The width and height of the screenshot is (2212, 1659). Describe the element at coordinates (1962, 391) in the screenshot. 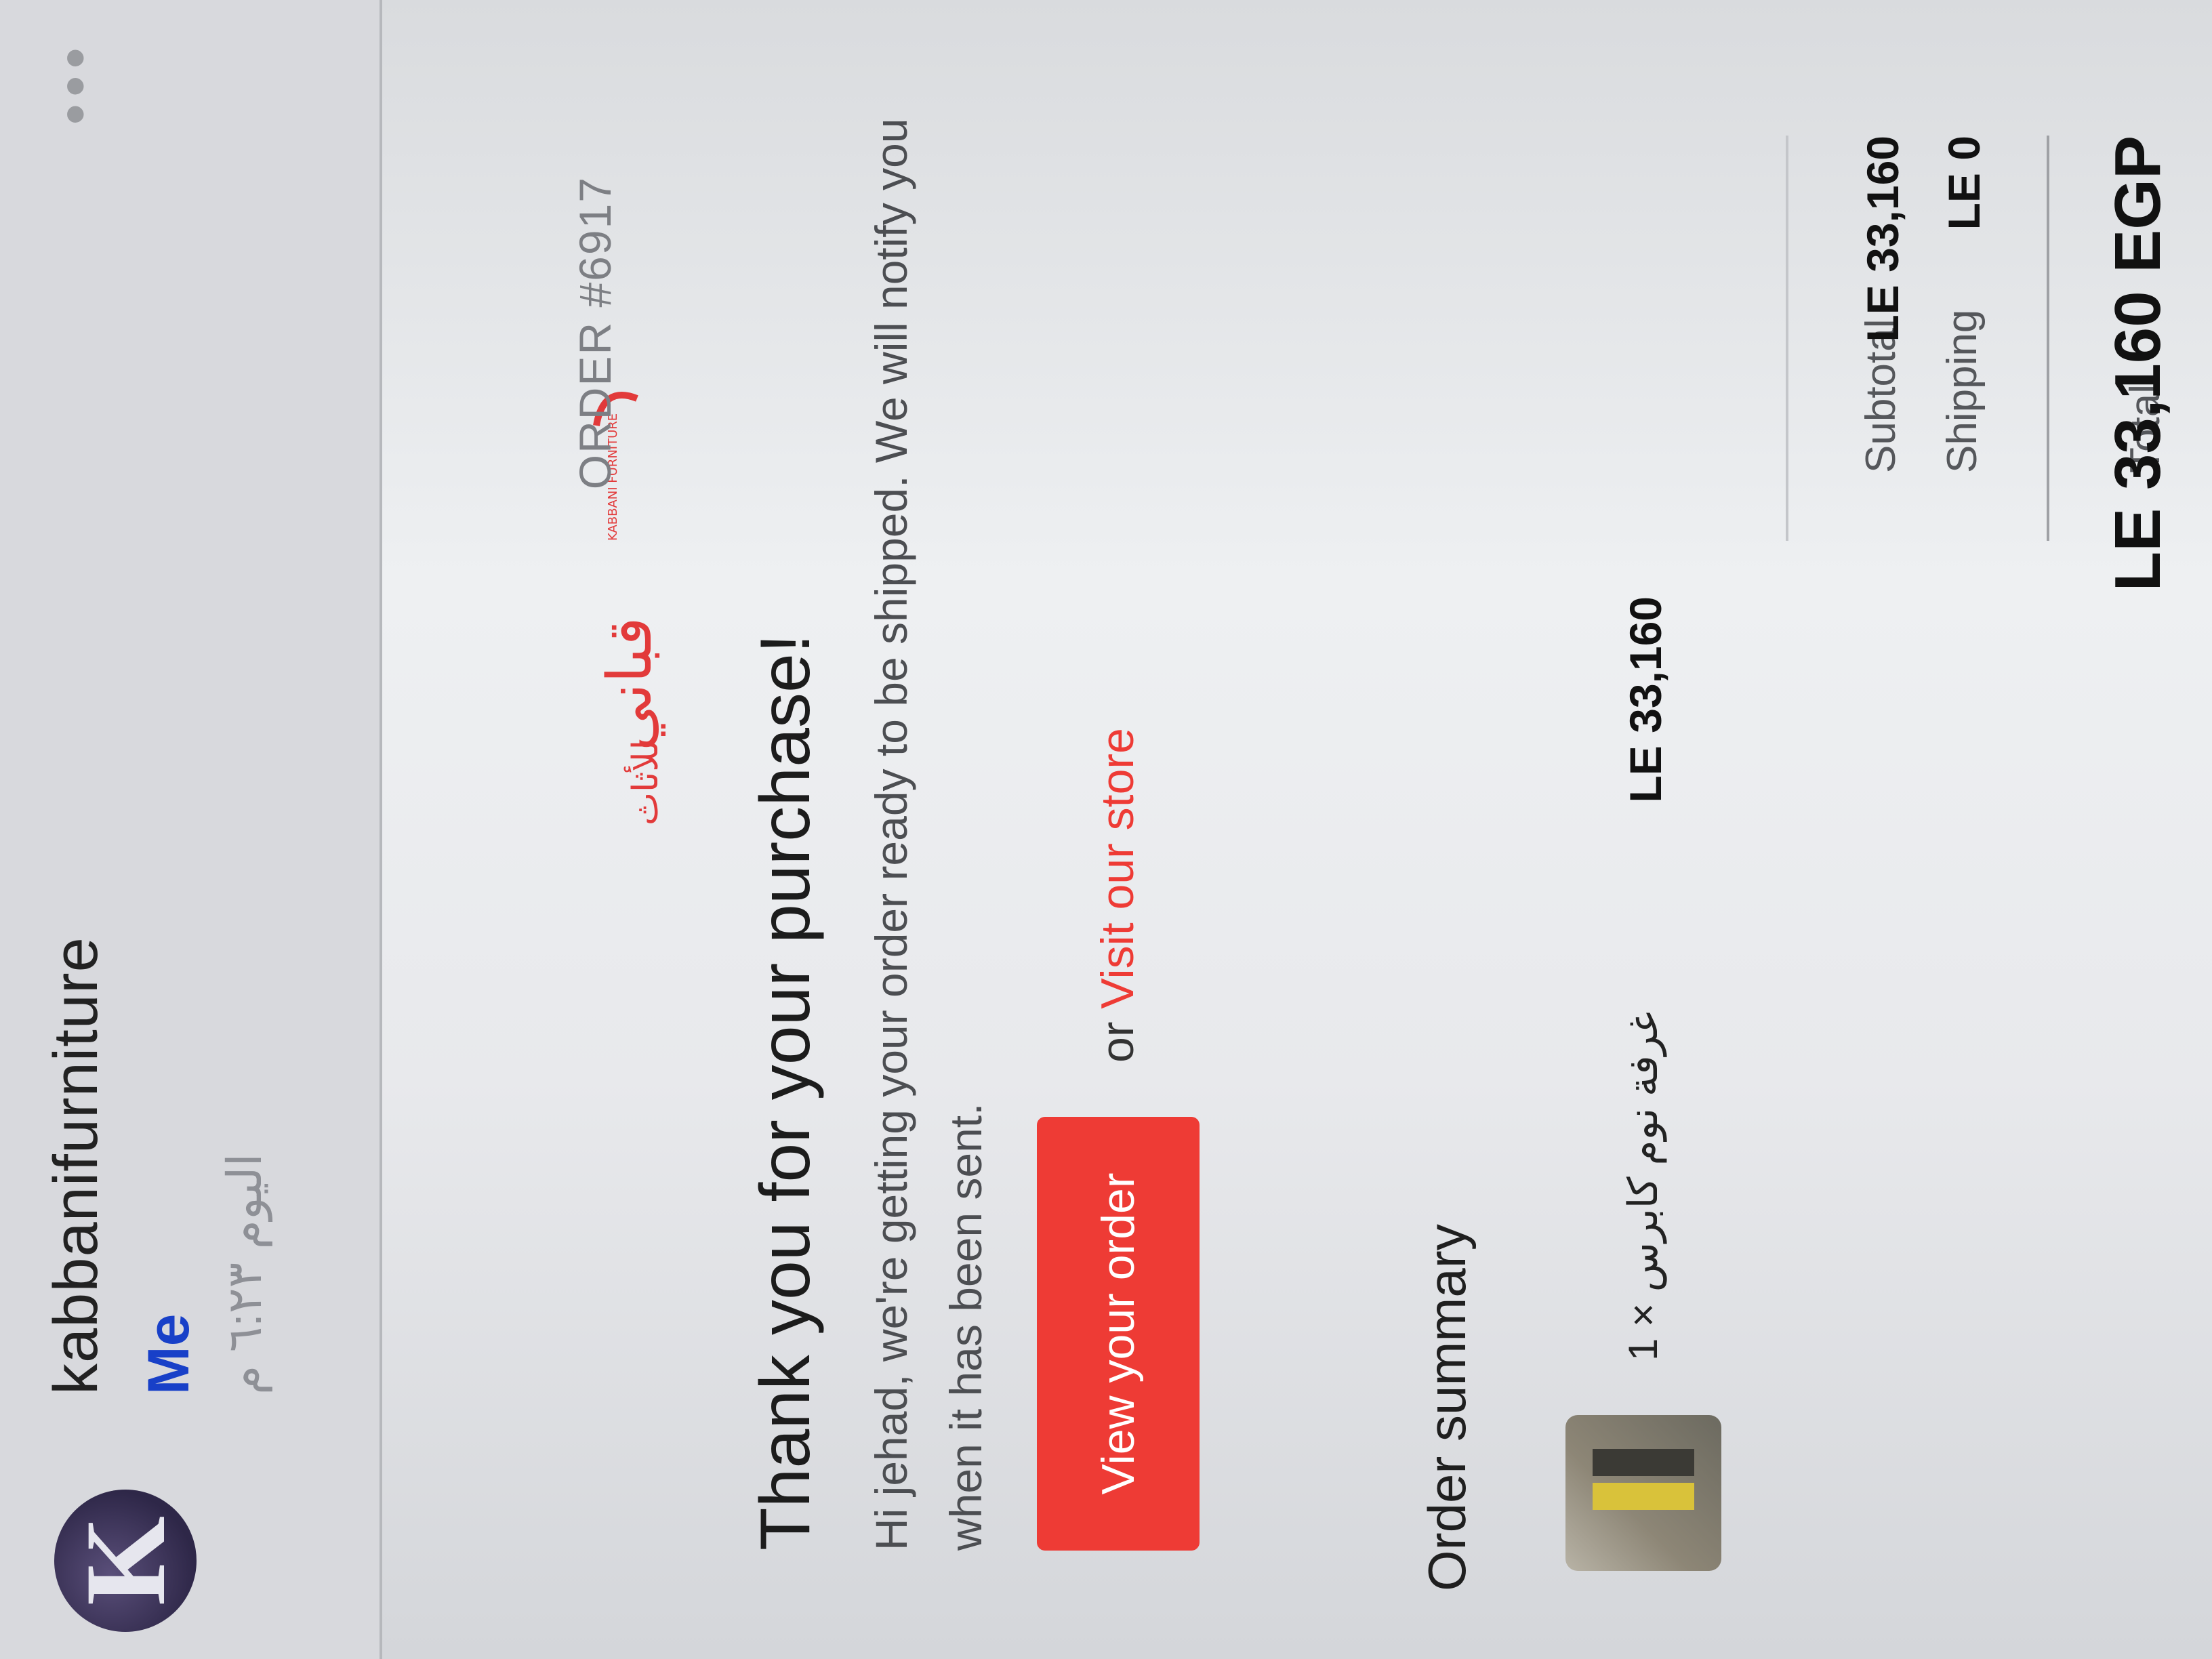

I see `shipping-label: Shipping` at that location.